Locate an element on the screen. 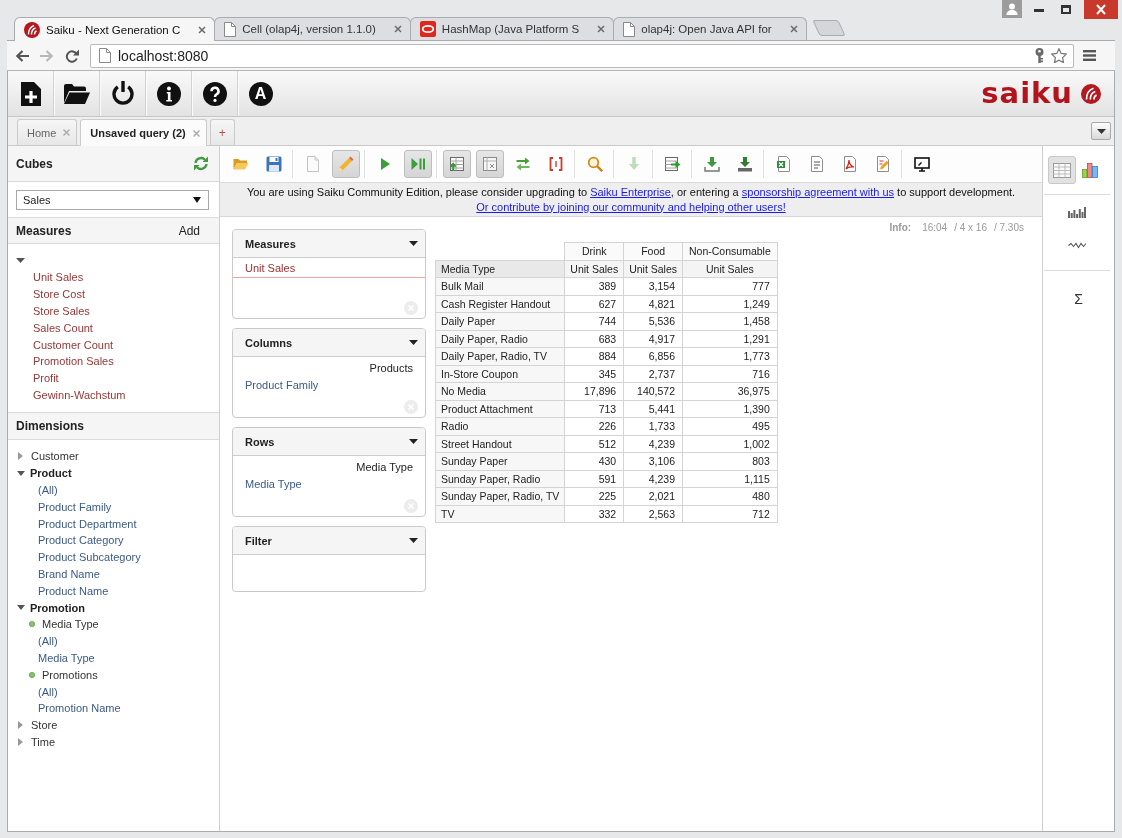  table-up-arrow-icon is located at coordinates (457, 164).